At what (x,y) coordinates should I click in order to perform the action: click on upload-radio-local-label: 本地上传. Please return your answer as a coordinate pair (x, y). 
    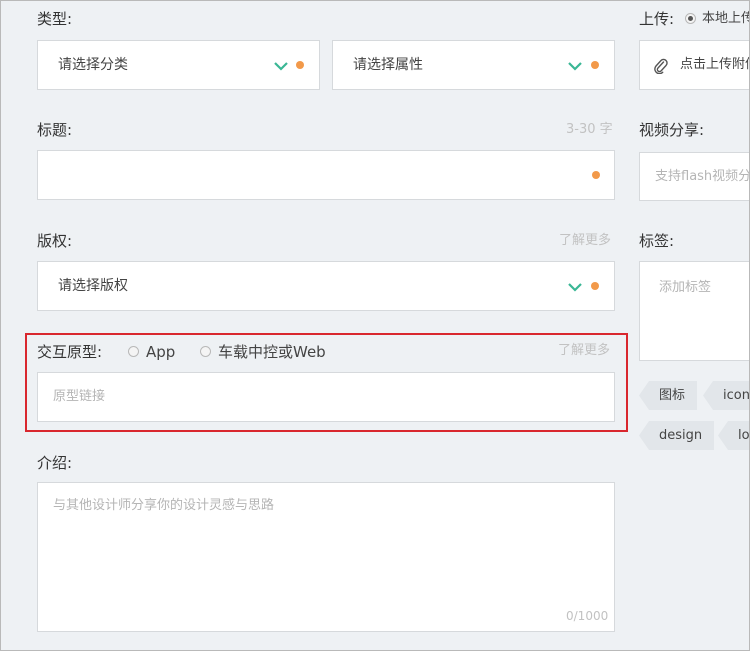
    Looking at the image, I should click on (726, 19).